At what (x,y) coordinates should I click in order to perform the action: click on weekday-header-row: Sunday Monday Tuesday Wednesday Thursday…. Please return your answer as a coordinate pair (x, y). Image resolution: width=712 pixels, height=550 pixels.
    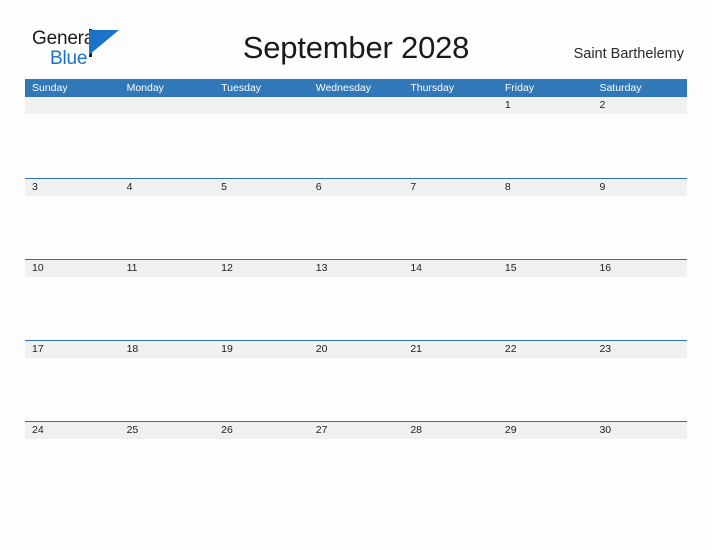
    Looking at the image, I should click on (356, 88).